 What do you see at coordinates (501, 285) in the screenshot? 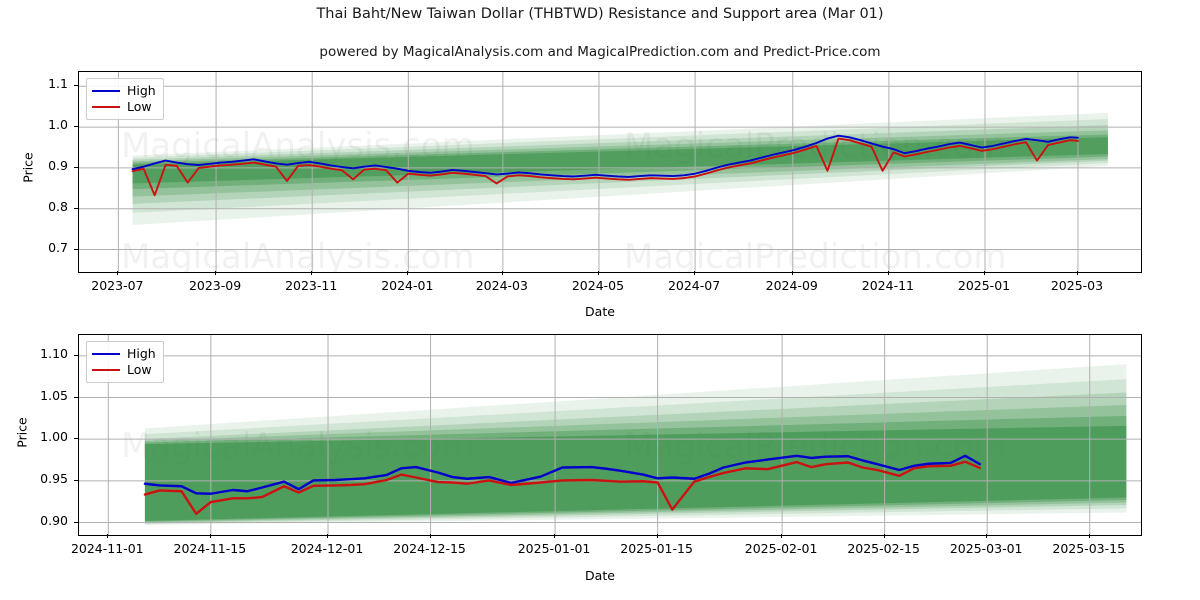
I see `x-tick-label: 2024-03` at bounding box center [501, 285].